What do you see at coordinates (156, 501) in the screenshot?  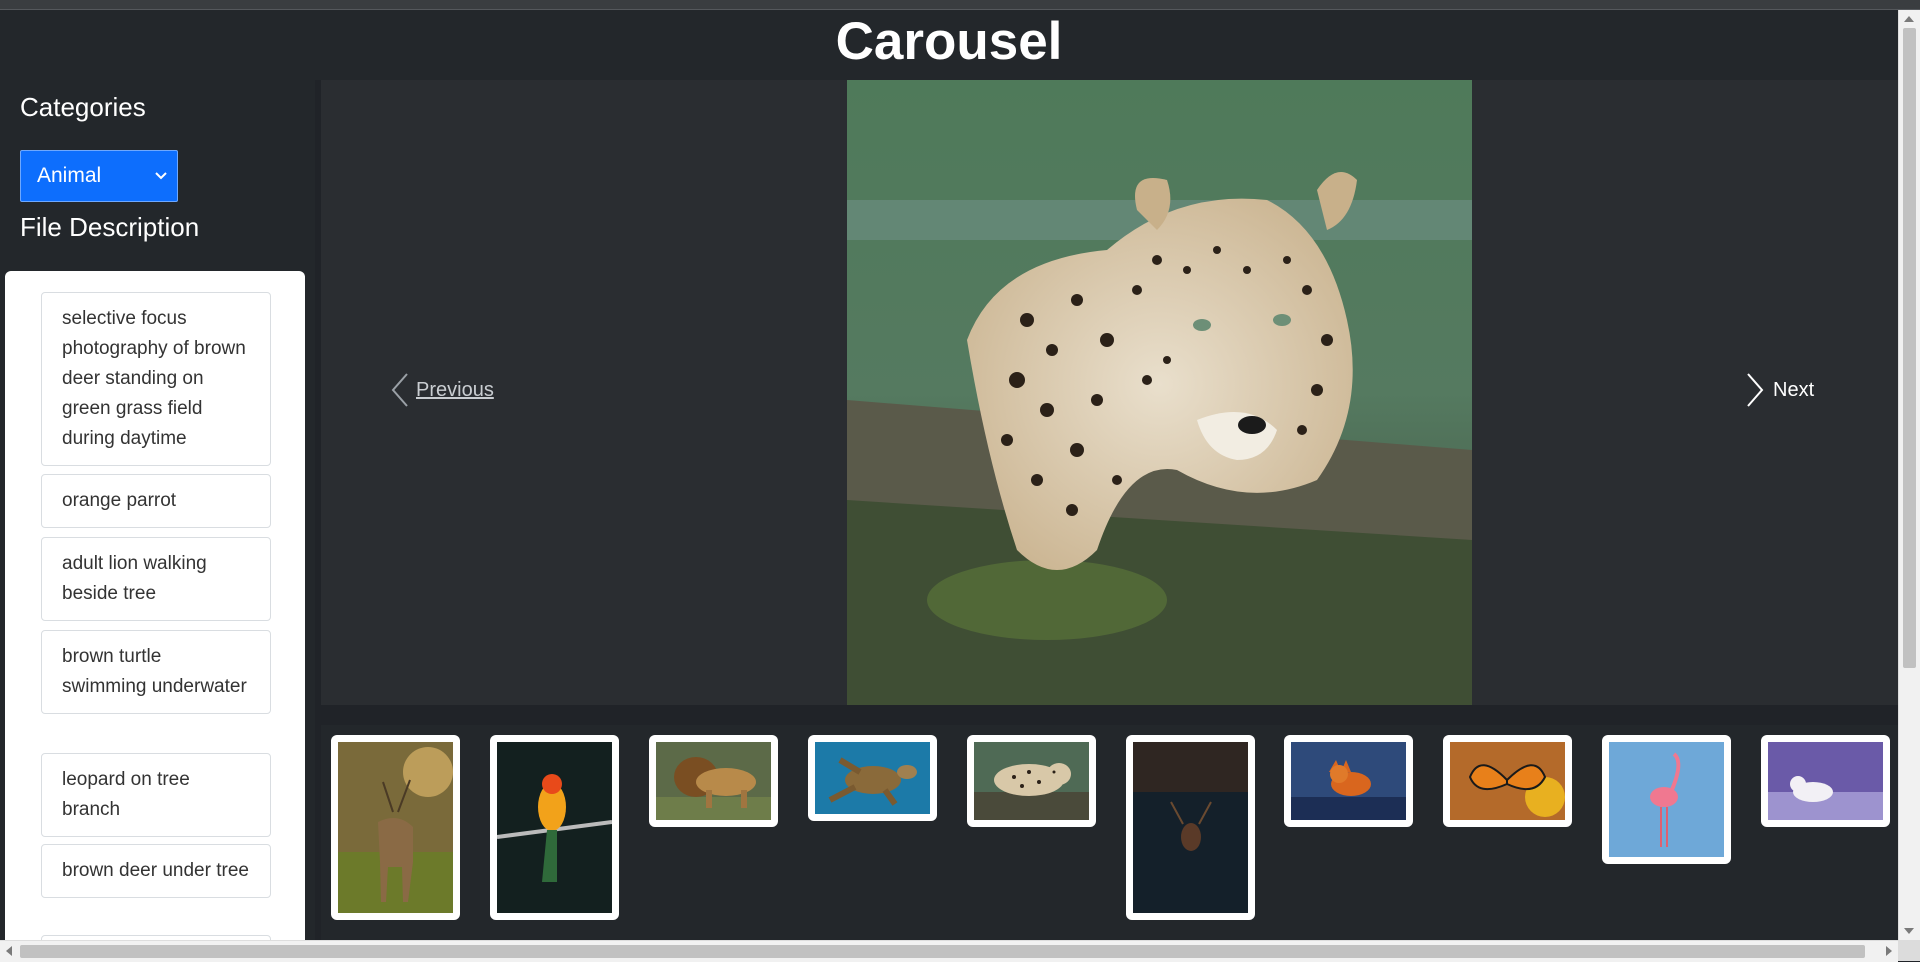 I see `description-item: orange parrot` at bounding box center [156, 501].